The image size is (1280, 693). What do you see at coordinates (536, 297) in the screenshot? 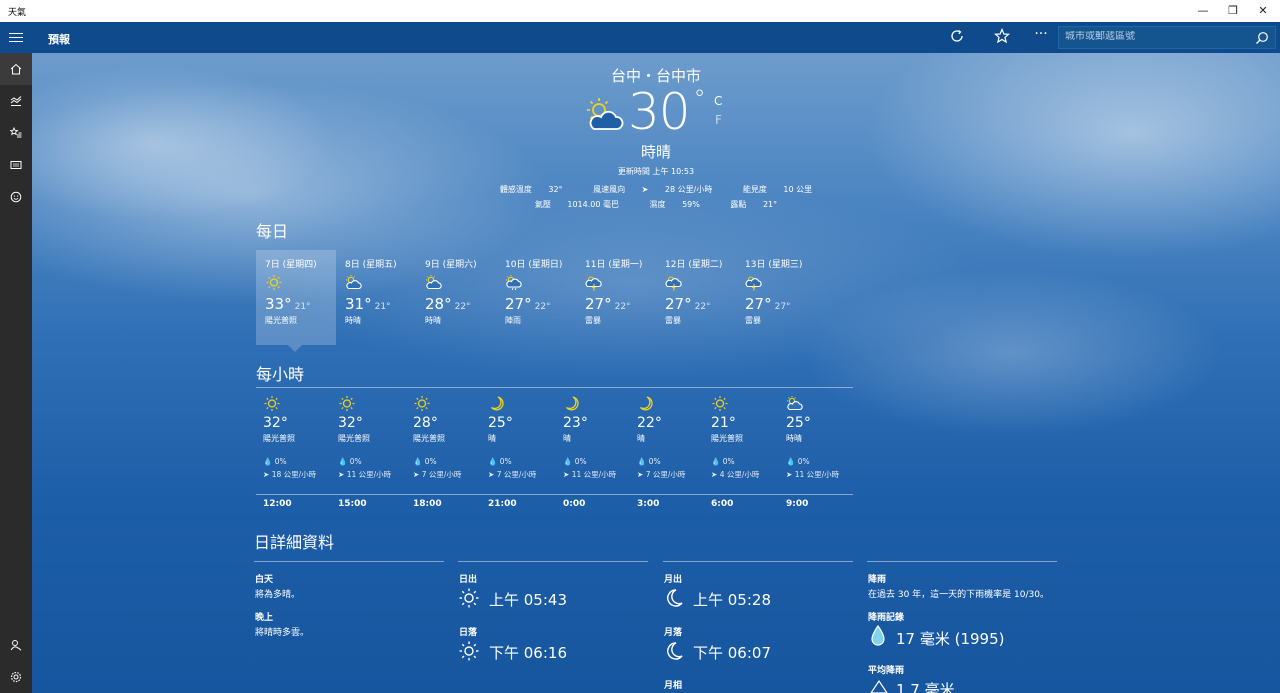
I see `daily-forecast-item: 10日 (星期日) 27° 22° 陣雨` at bounding box center [536, 297].